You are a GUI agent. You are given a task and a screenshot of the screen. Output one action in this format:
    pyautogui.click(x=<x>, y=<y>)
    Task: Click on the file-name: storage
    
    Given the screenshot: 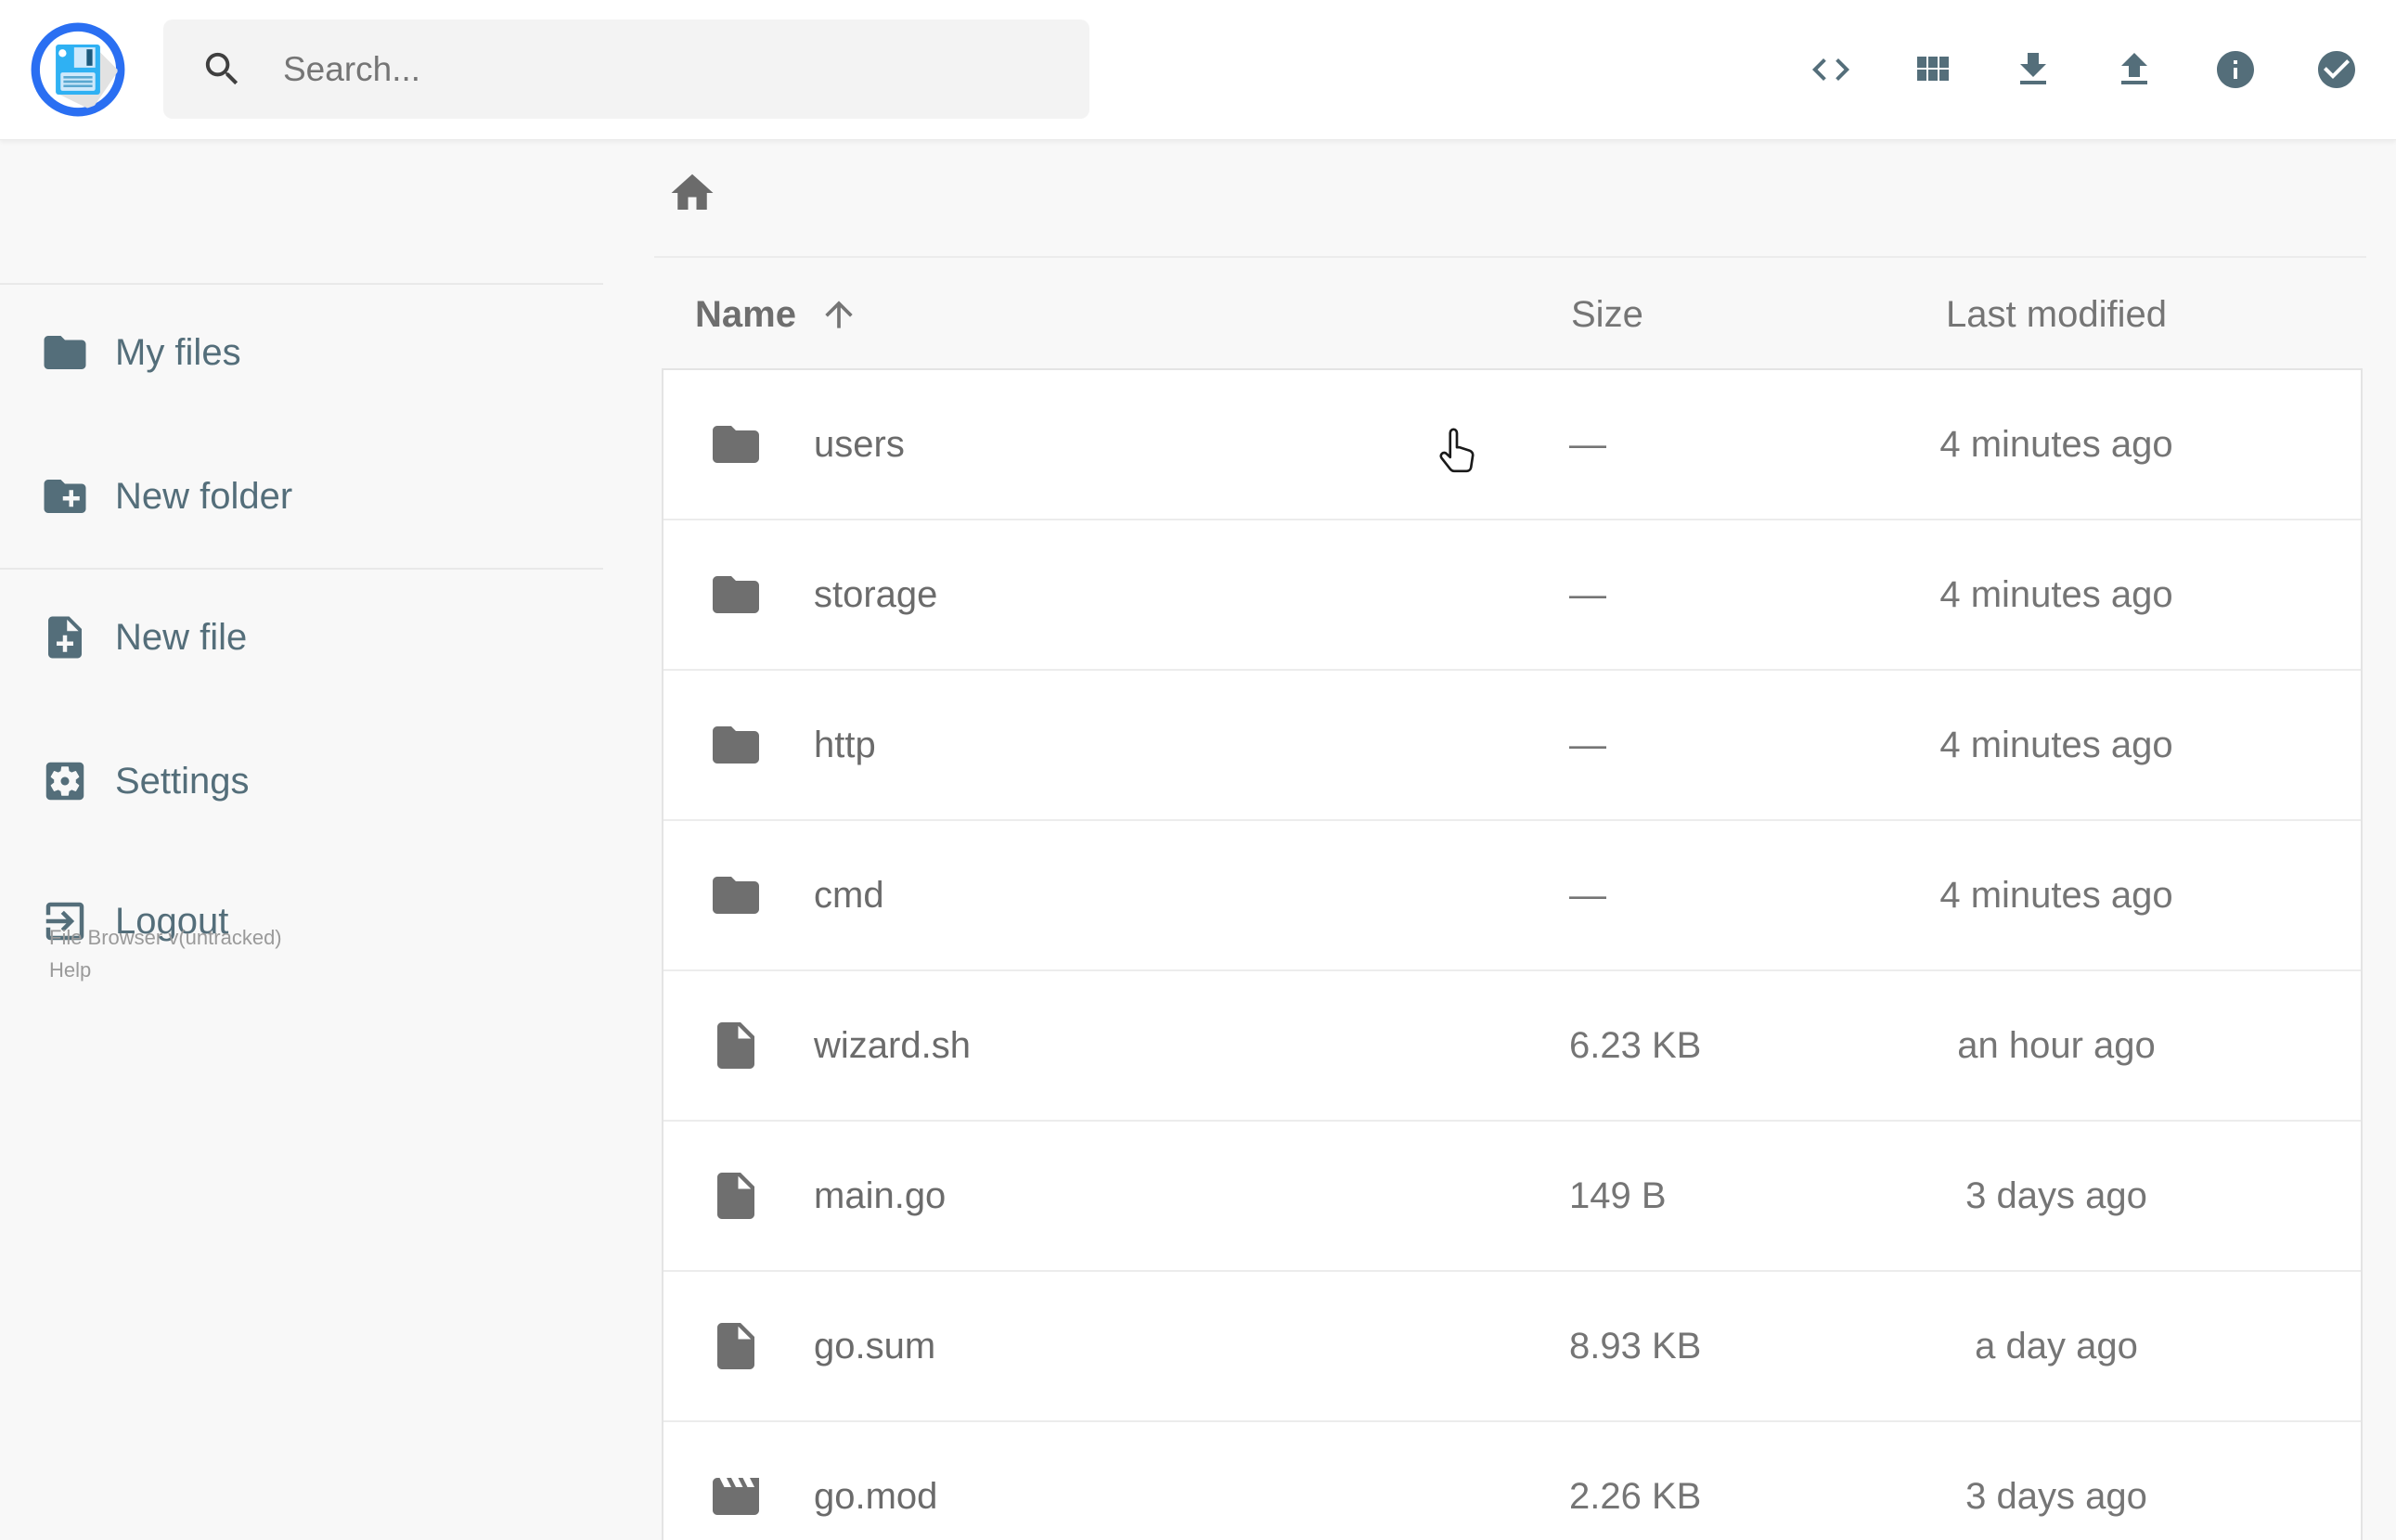 What is the action you would take?
    pyautogui.click(x=876, y=594)
    